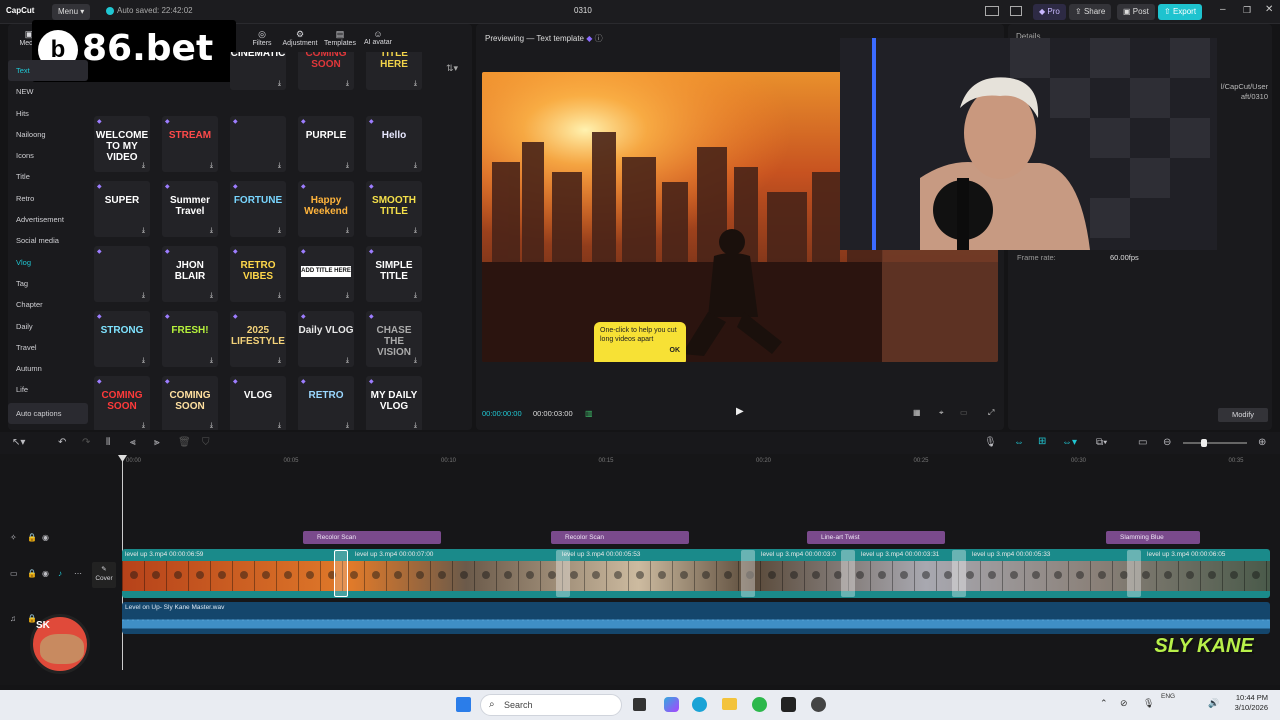 The image size is (1280, 720). I want to click on caption-icon: ▭, so click(1142, 442).